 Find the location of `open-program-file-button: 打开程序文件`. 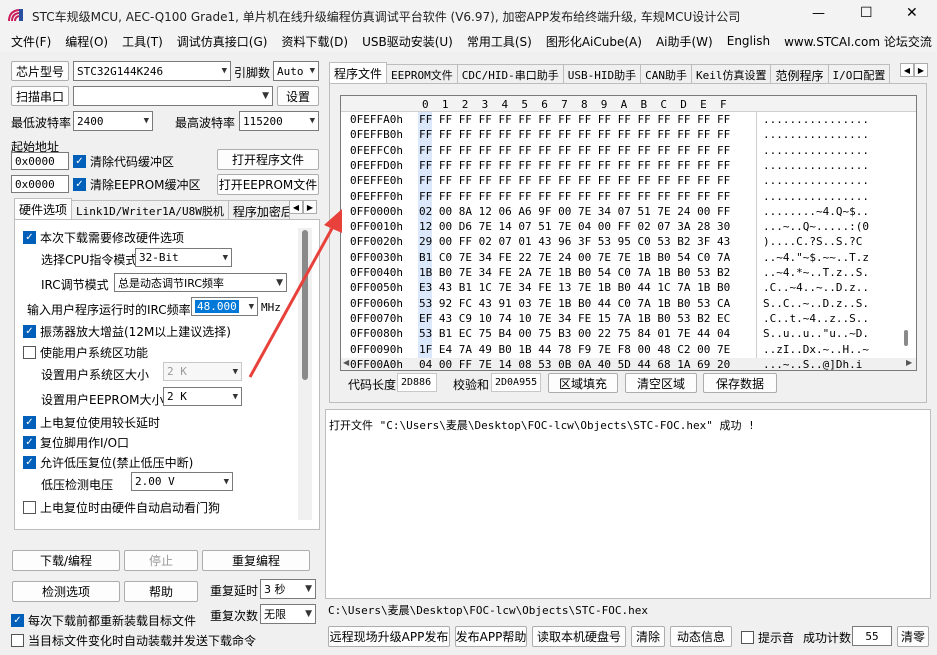

open-program-file-button: 打开程序文件 is located at coordinates (268, 159).